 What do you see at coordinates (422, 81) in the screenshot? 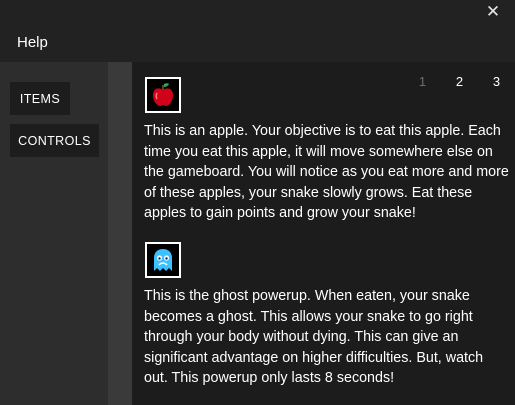
I see `page-1-button: 1` at bounding box center [422, 81].